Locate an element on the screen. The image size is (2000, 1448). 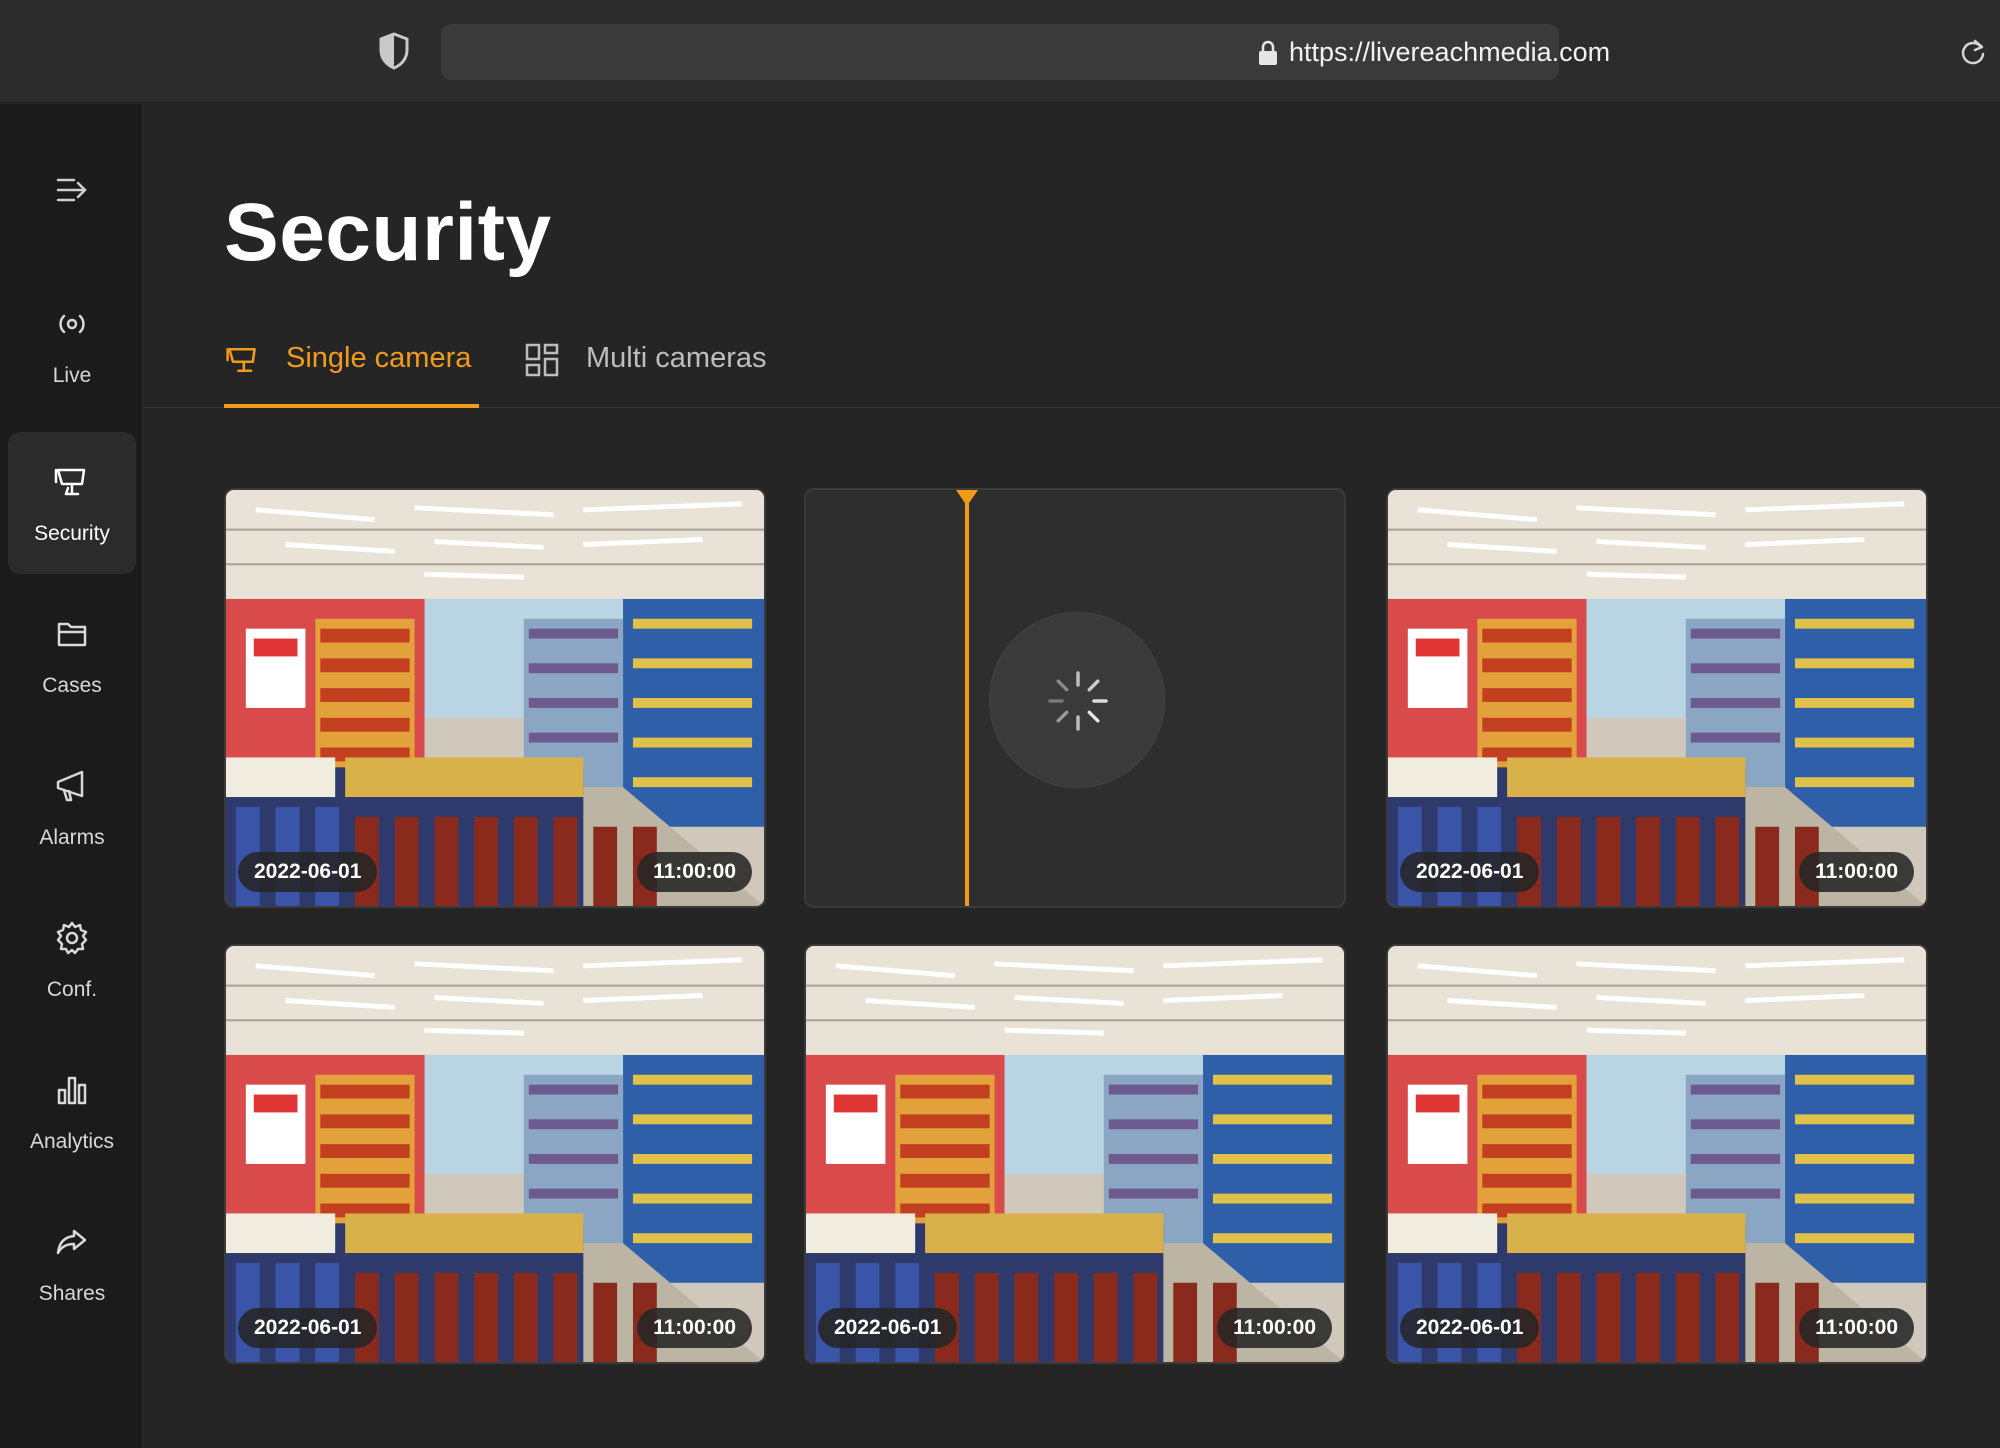
timeline-cursor is located at coordinates (967, 698).